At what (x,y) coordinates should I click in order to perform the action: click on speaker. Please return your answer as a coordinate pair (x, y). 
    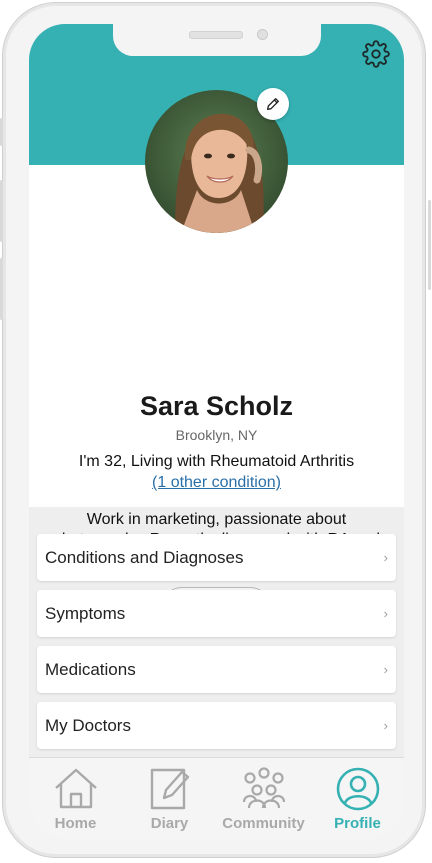
    Looking at the image, I should click on (216, 35).